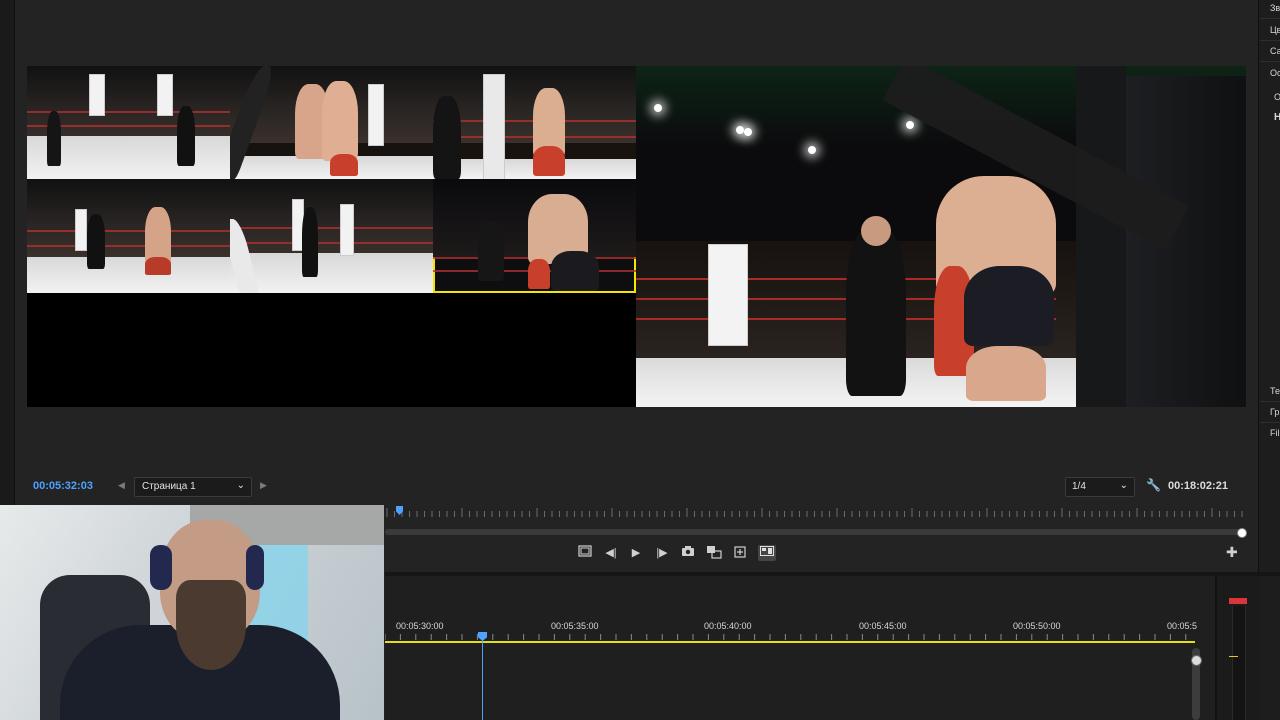 Image resolution: width=1280 pixels, height=720 pixels. I want to click on timeline-ruler-label: 00:05:40:00, so click(728, 626).